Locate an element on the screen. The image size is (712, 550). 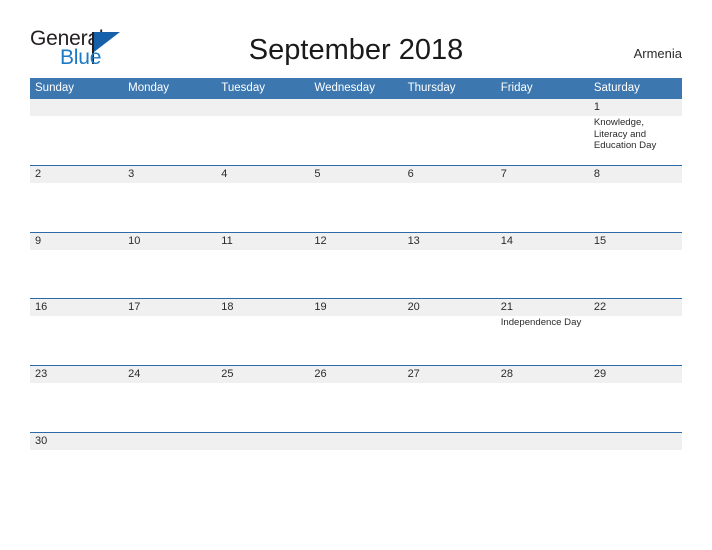
day-cell: 26 is located at coordinates (356, 399).